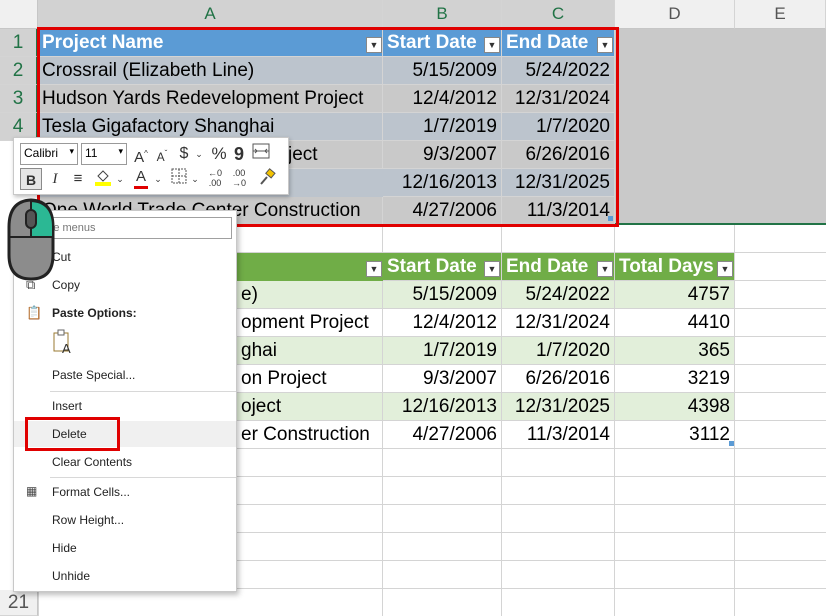  I want to click on table-cell: on Project, so click(310, 379).